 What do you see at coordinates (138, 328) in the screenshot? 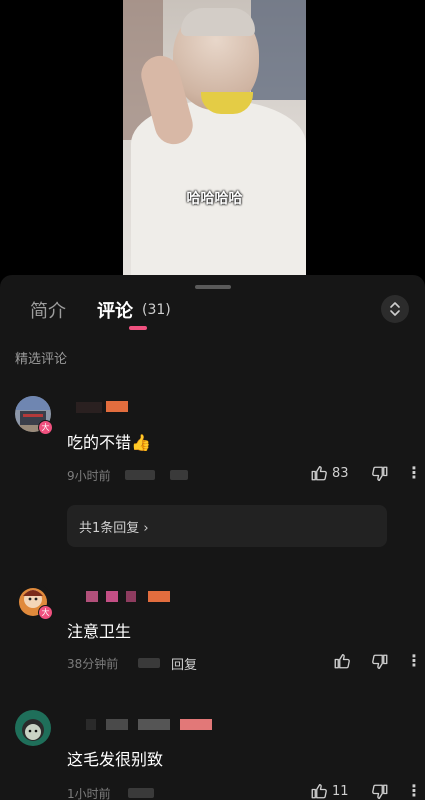
I see `tab-active-indicator` at bounding box center [138, 328].